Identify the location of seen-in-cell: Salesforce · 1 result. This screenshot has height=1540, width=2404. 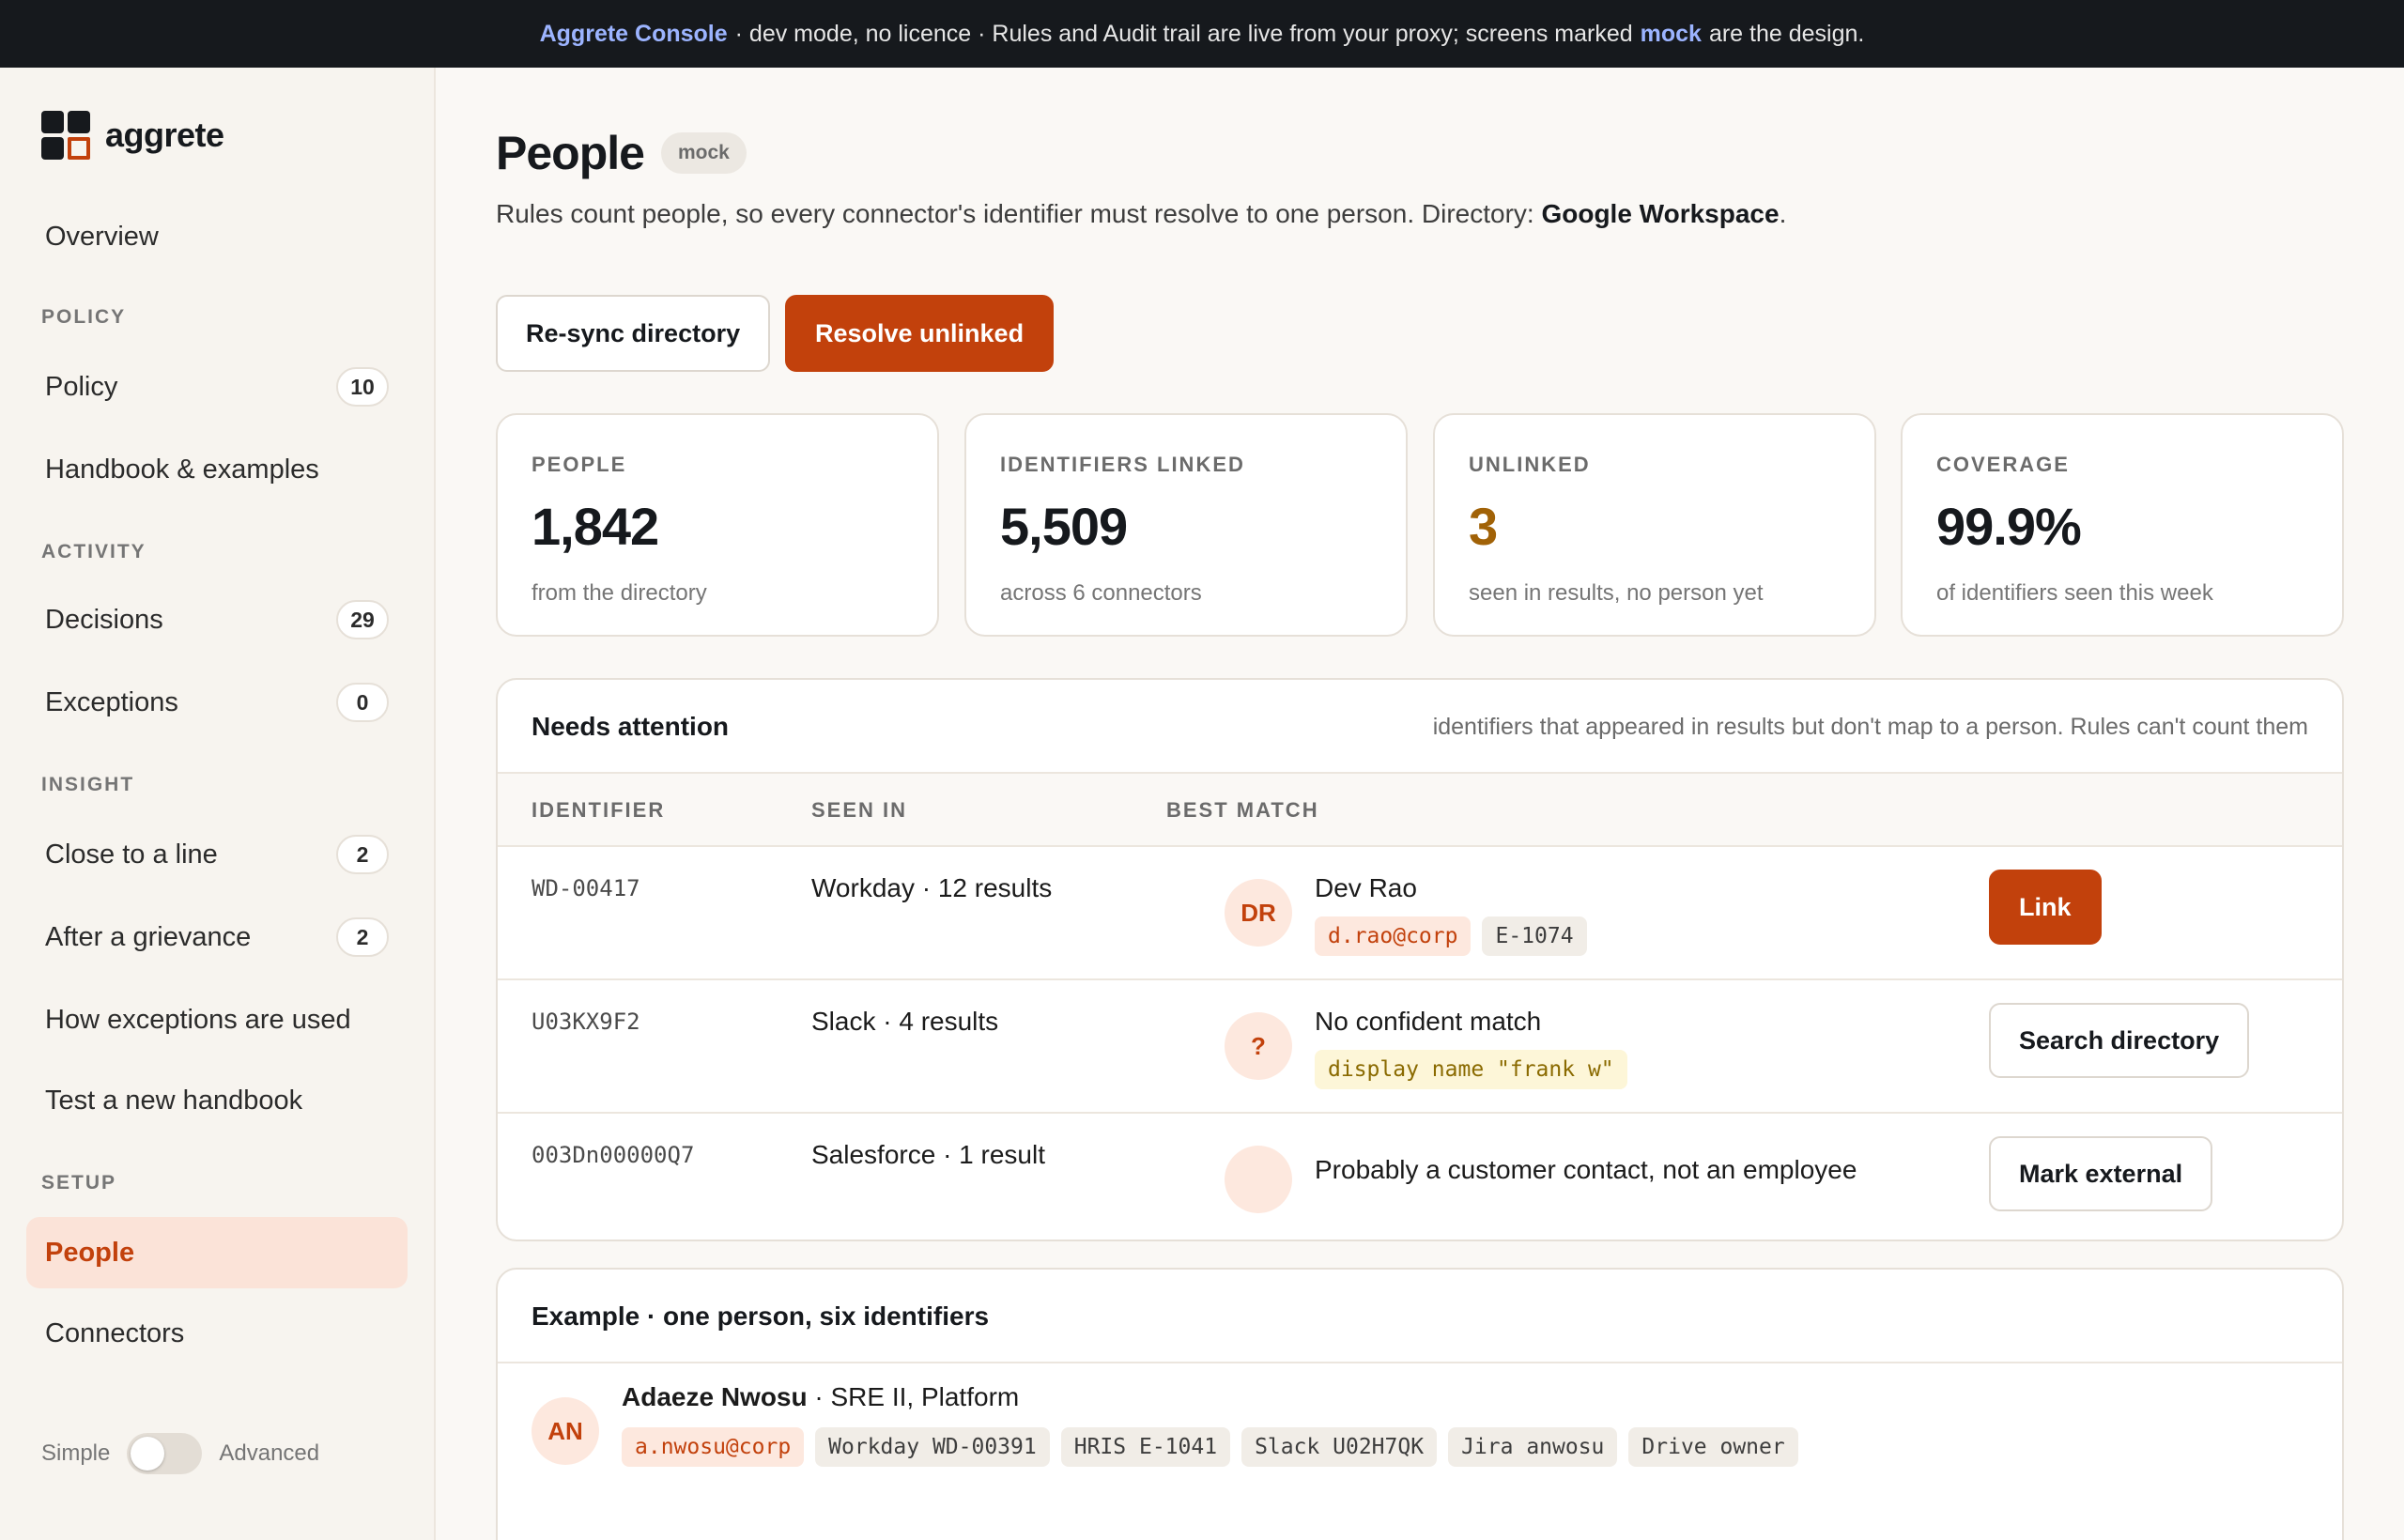
(928, 1154).